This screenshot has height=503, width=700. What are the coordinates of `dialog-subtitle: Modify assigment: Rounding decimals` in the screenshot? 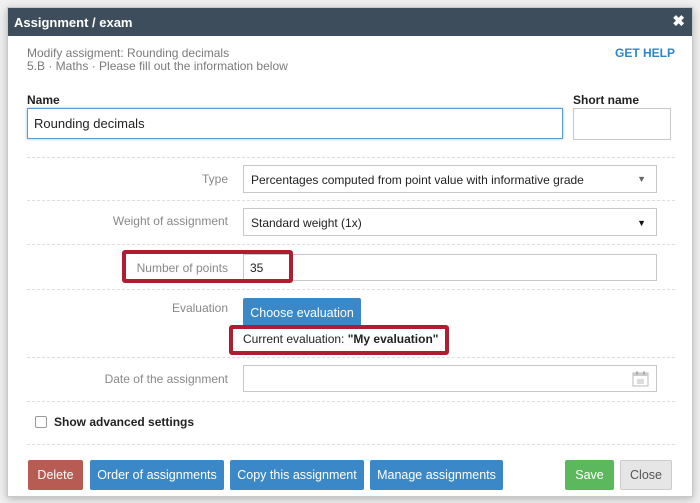 It's located at (128, 53).